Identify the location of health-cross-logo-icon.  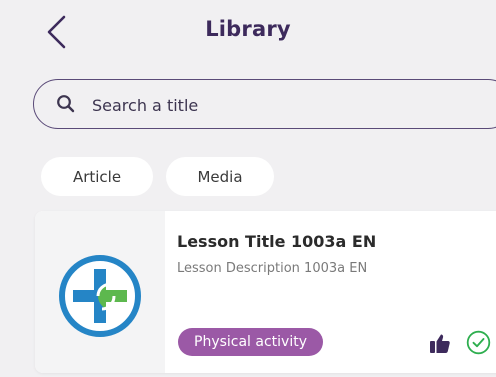
(100, 296).